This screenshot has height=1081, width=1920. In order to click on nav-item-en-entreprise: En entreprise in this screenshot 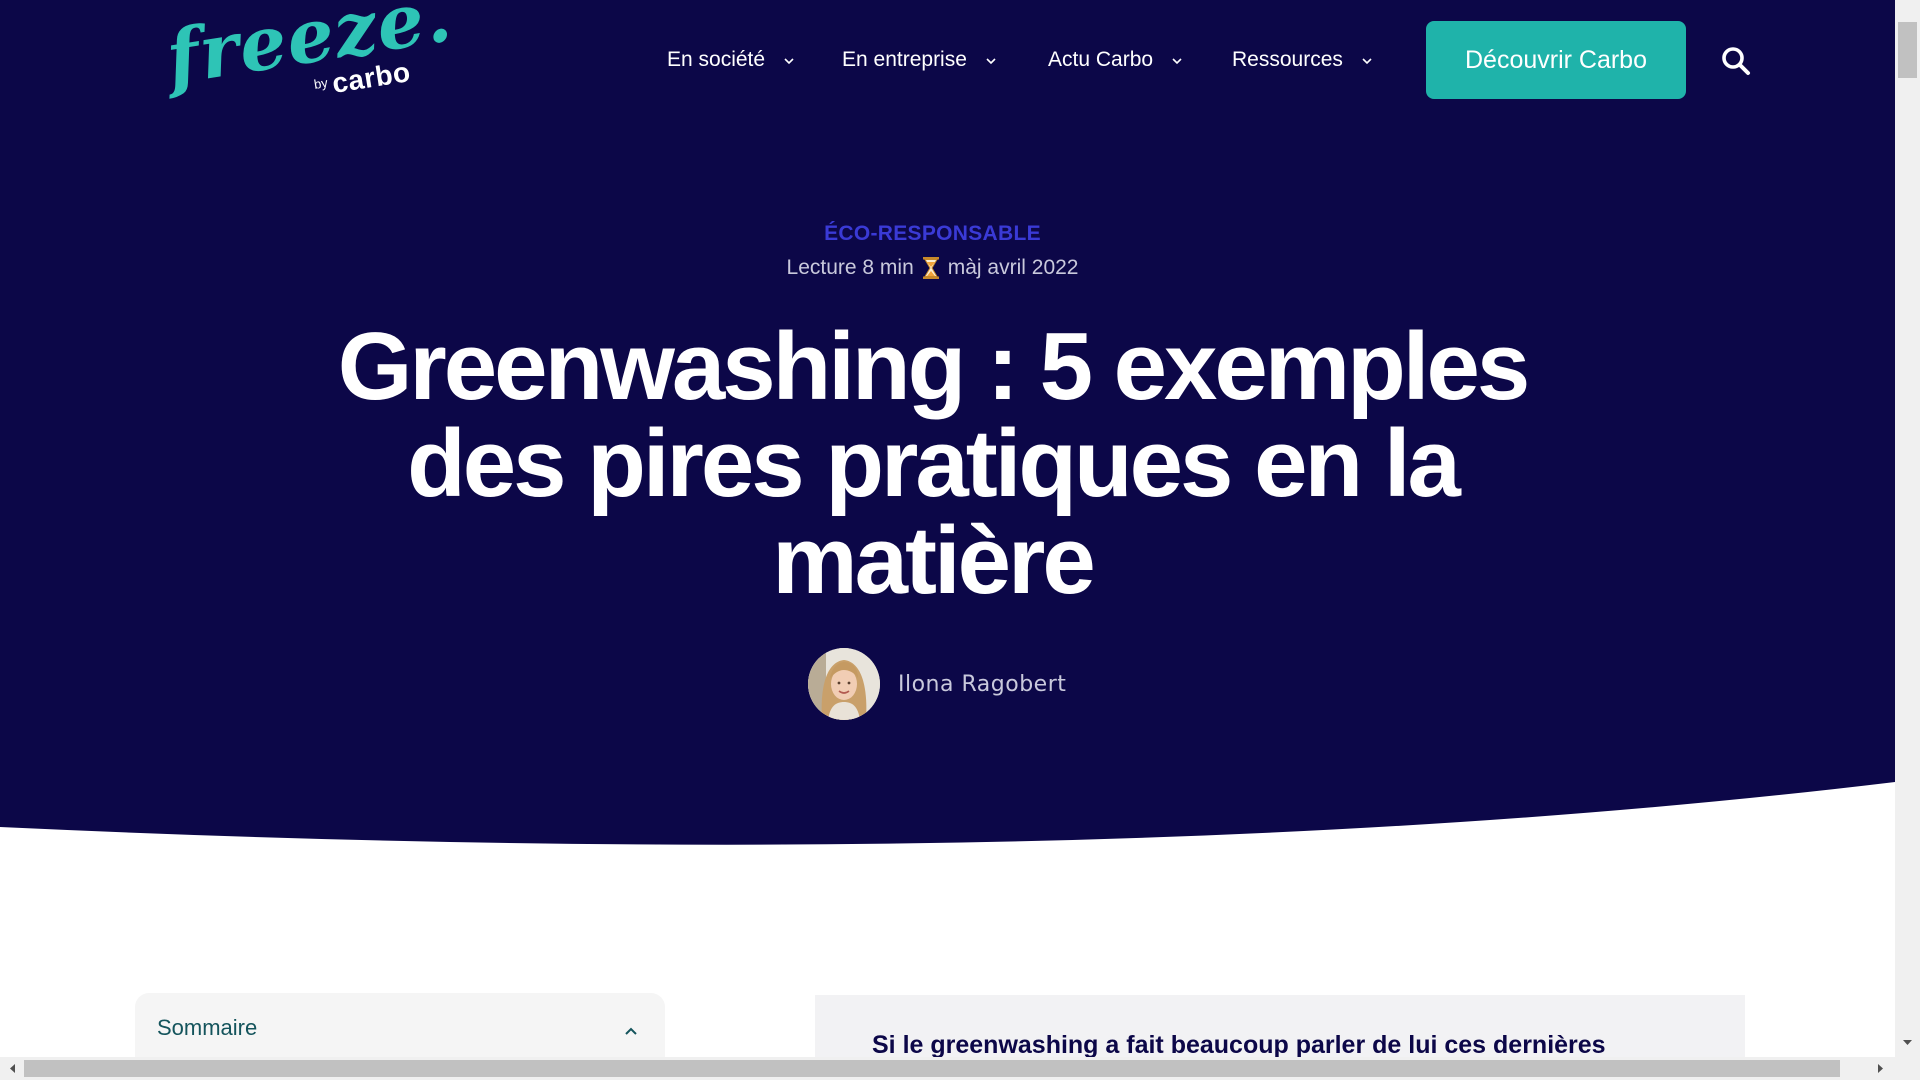, I will do `click(920, 60)`.